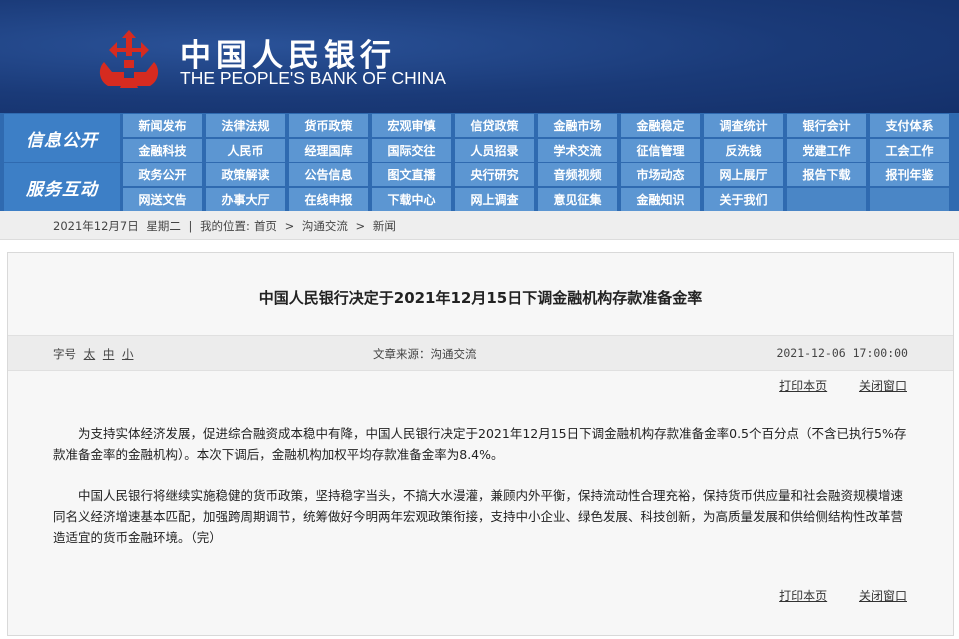 This screenshot has width=959, height=639. Describe the element at coordinates (325, 226) in the screenshot. I see `breadcrumb-communication-link: 沟通交流` at that location.